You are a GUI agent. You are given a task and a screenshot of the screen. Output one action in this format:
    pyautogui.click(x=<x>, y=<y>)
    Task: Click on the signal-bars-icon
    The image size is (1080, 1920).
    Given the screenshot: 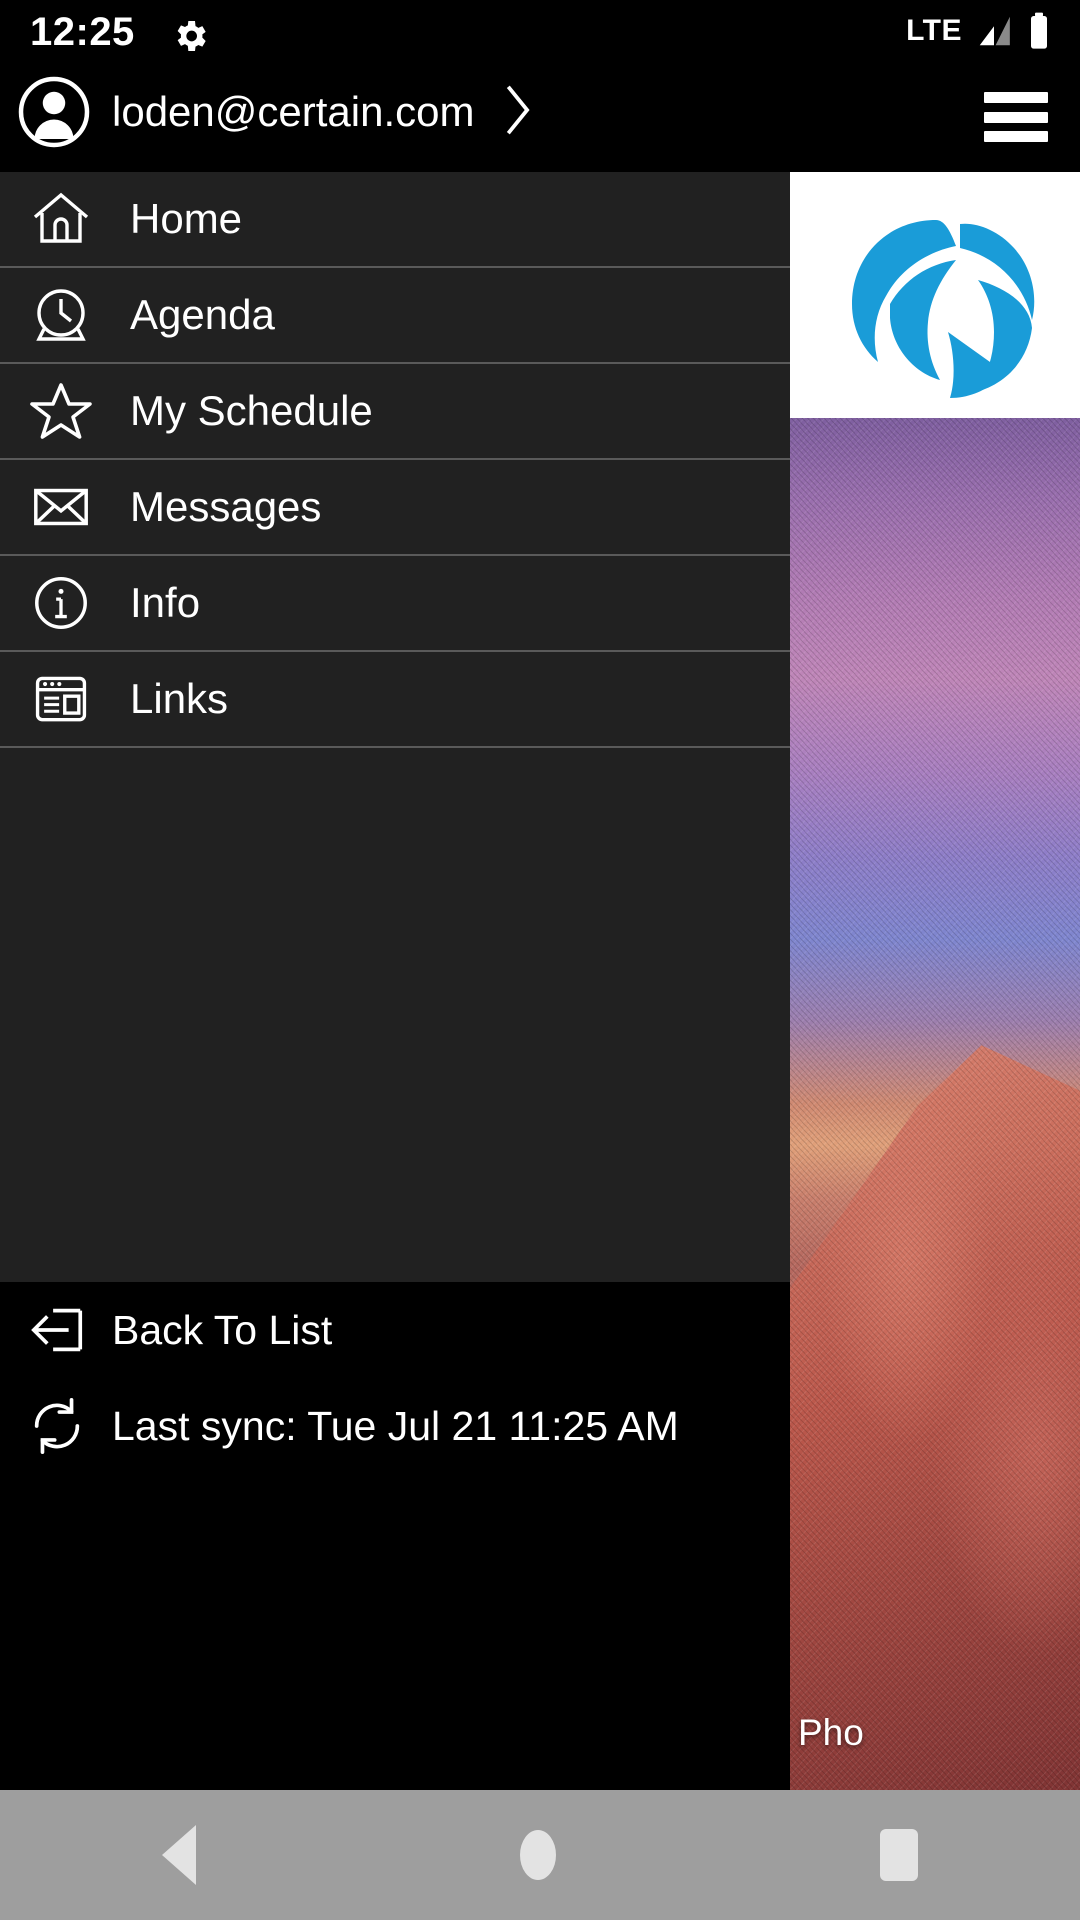 What is the action you would take?
    pyautogui.click(x=994, y=31)
    